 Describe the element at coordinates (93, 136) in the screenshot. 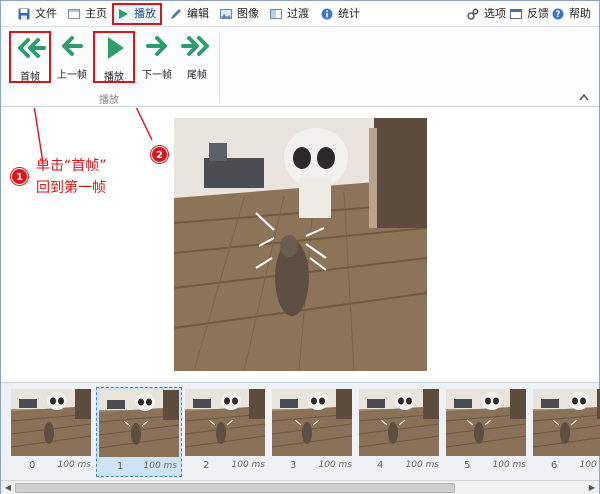

I see `annotation-arrows` at that location.